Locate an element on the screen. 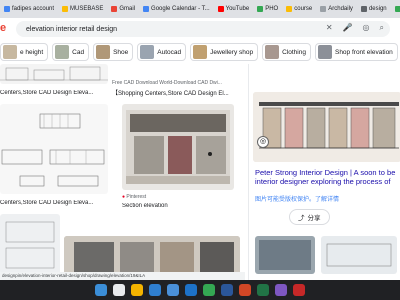 Image resolution: width=400 pixels, height=300 pixels. share-icon: ⤴ is located at coordinates (301, 218).